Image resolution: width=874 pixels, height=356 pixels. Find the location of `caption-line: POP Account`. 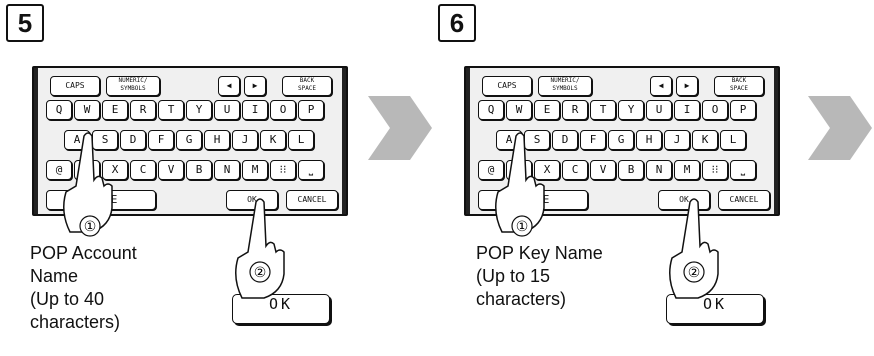

caption-line: POP Account is located at coordinates (83, 253).